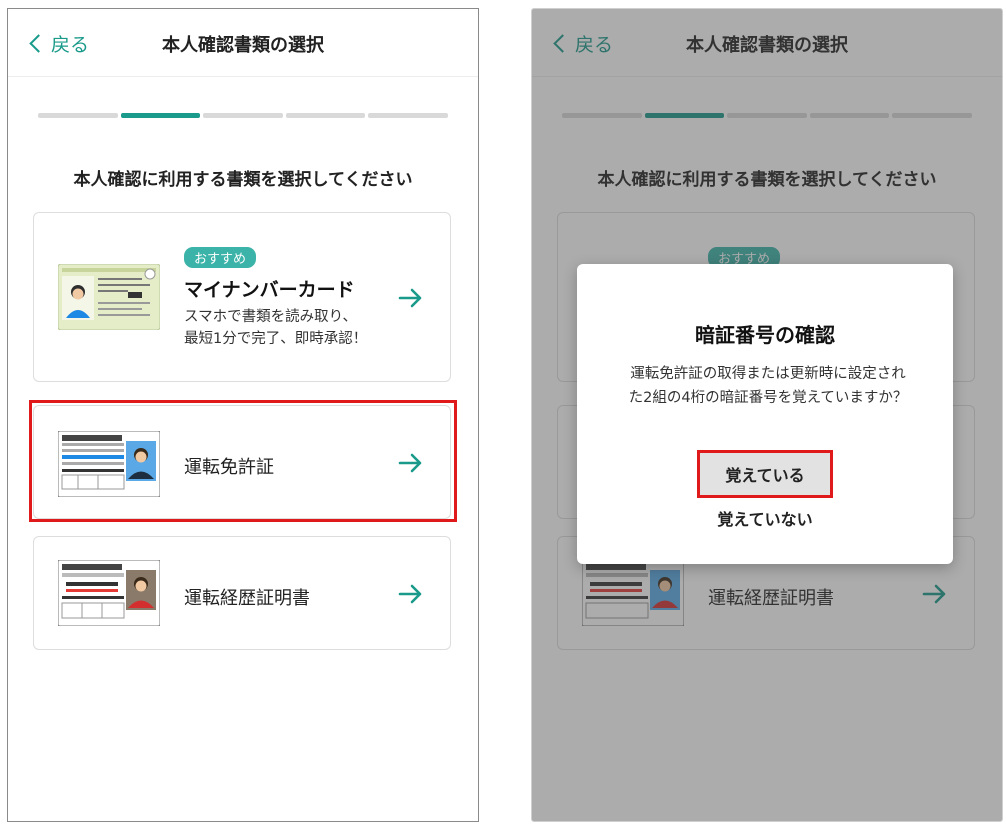 The image size is (1006, 824). Describe the element at coordinates (220, 257) in the screenshot. I see `recommended-badge: おすすめ` at that location.